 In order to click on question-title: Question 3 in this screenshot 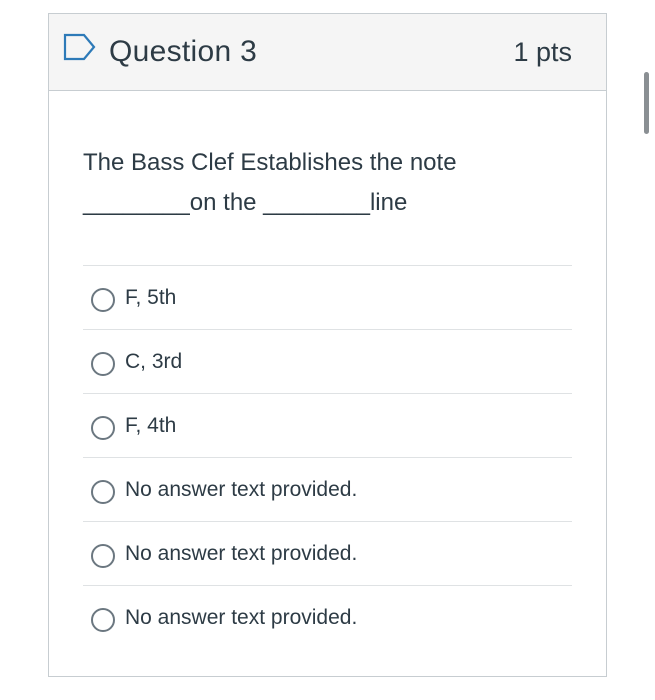, I will do `click(183, 51)`.